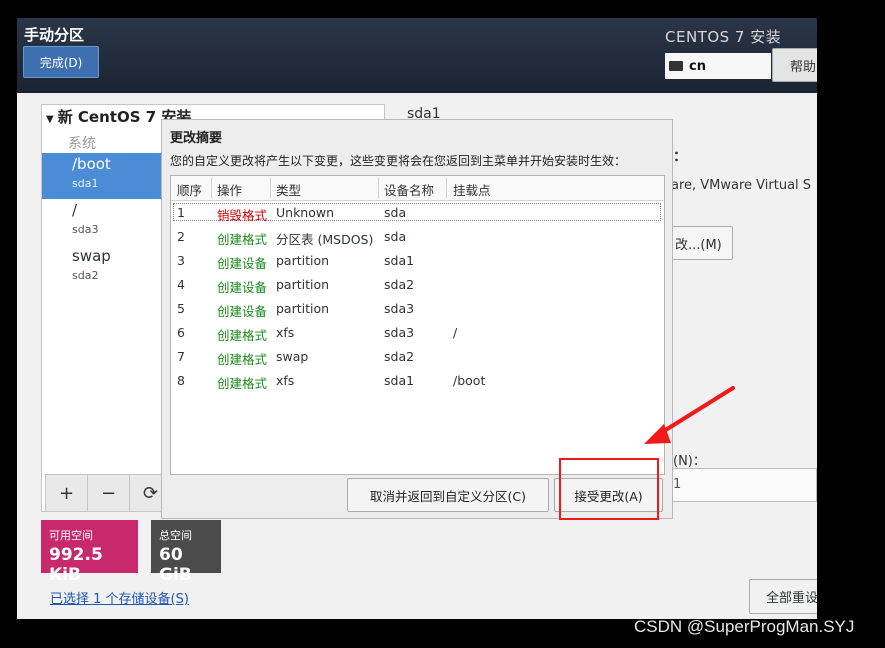 This screenshot has width=885, height=648. What do you see at coordinates (689, 415) in the screenshot?
I see `annotation-arrow-icon` at bounding box center [689, 415].